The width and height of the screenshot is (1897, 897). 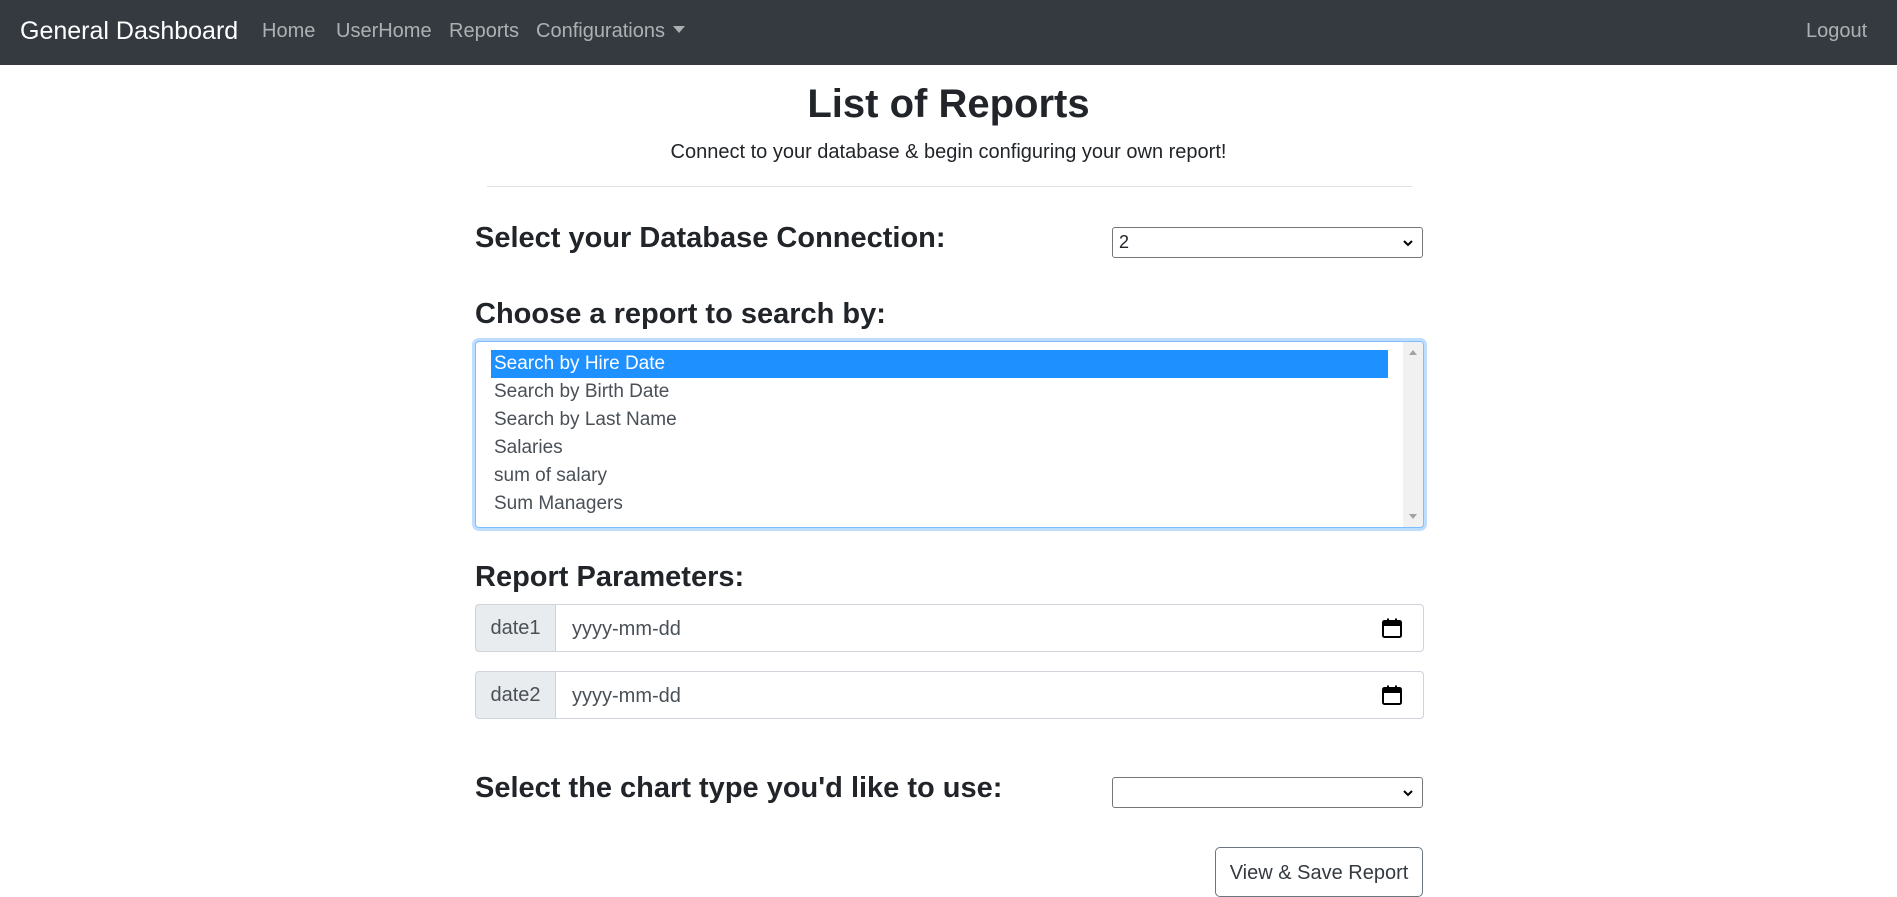 What do you see at coordinates (680, 314) in the screenshot?
I see `report-list-label: Choose a report to search by:` at bounding box center [680, 314].